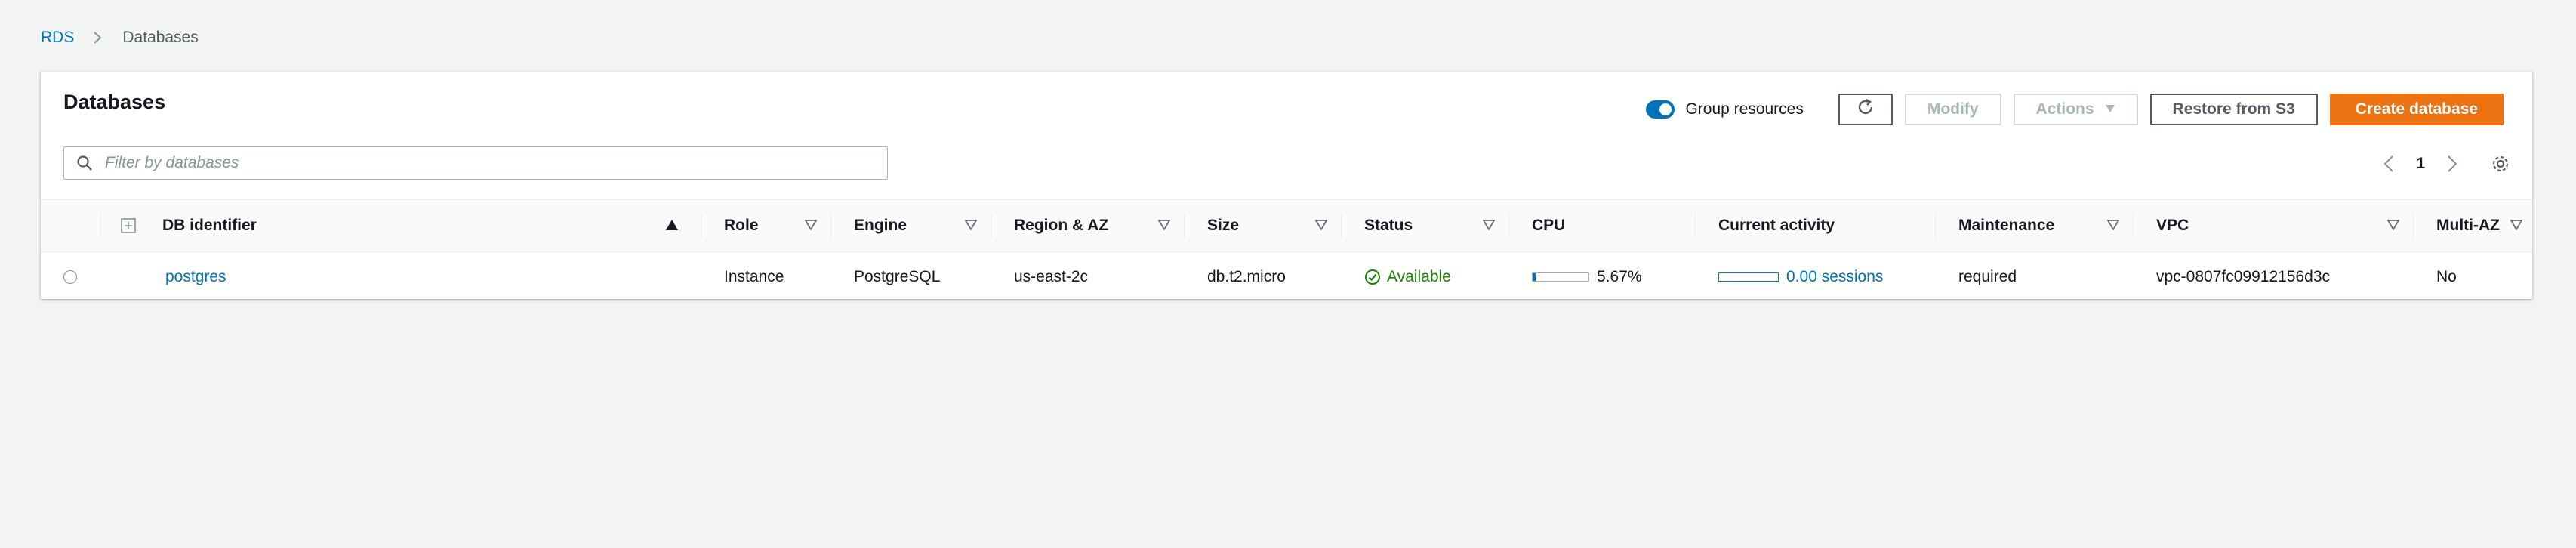 This screenshot has height=548, width=2576. Describe the element at coordinates (57, 38) in the screenshot. I see `breadcrumb-rds-link: RDS` at that location.